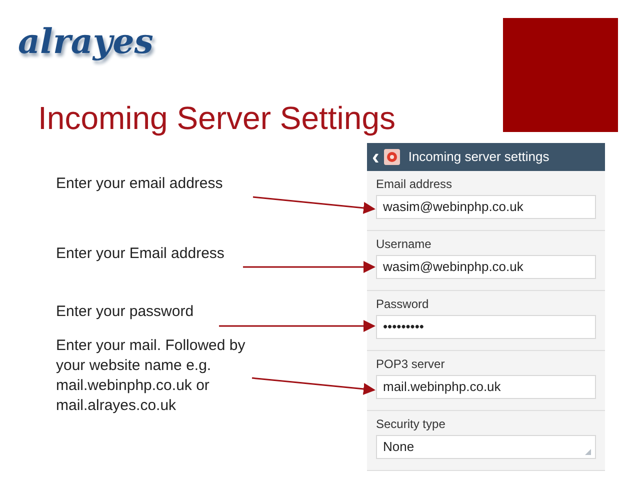 Image resolution: width=638 pixels, height=478 pixels. What do you see at coordinates (486, 387) in the screenshot?
I see `input-field: mail.webinphp.co.uk` at bounding box center [486, 387].